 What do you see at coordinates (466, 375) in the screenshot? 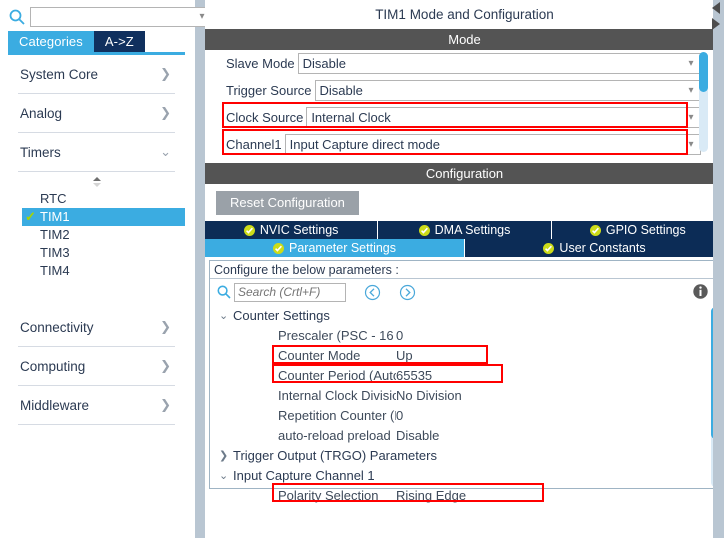
I see `param-row-counter-period: Counter Period (AutoReload ... 65535` at bounding box center [466, 375].